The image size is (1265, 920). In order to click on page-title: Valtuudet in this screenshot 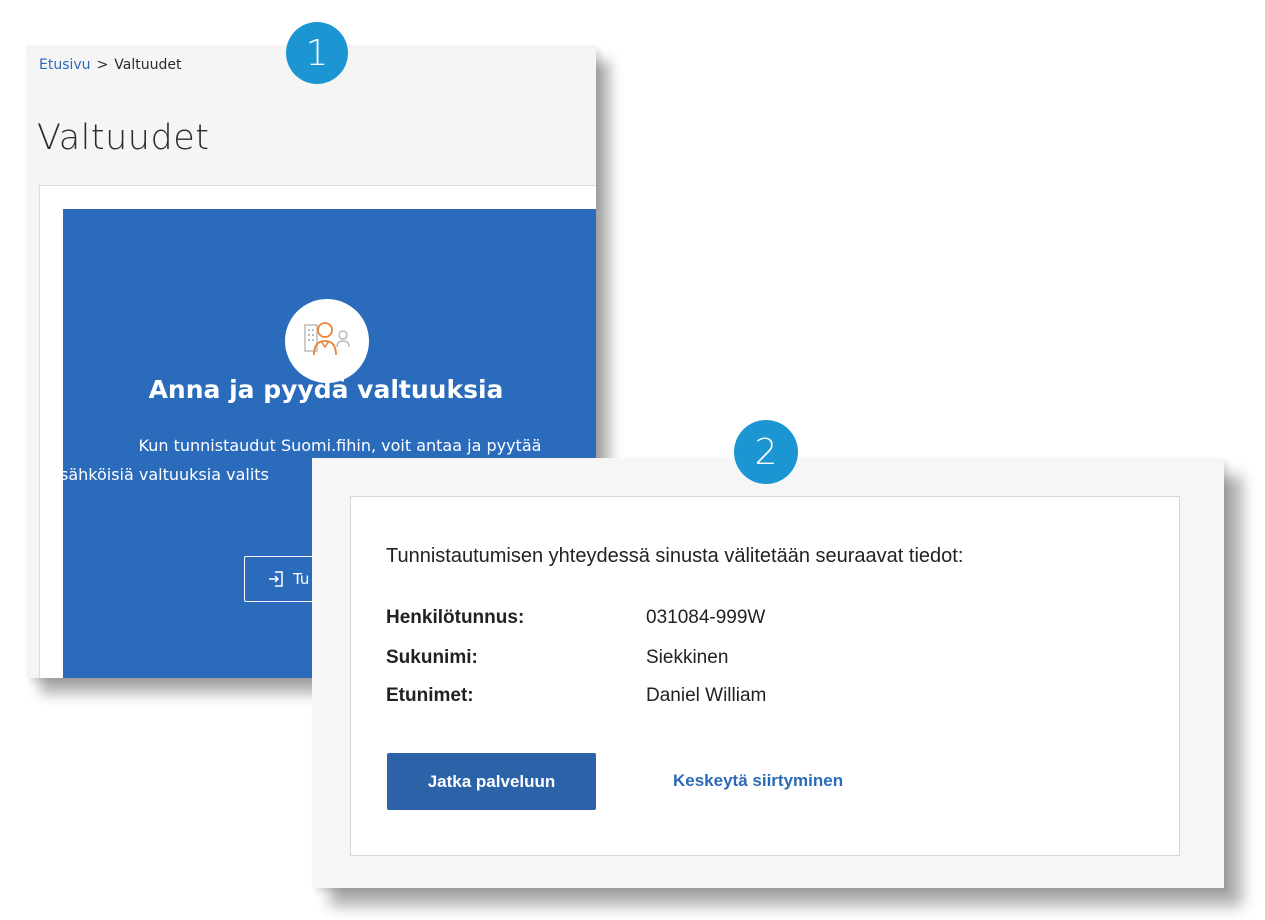, I will do `click(123, 138)`.